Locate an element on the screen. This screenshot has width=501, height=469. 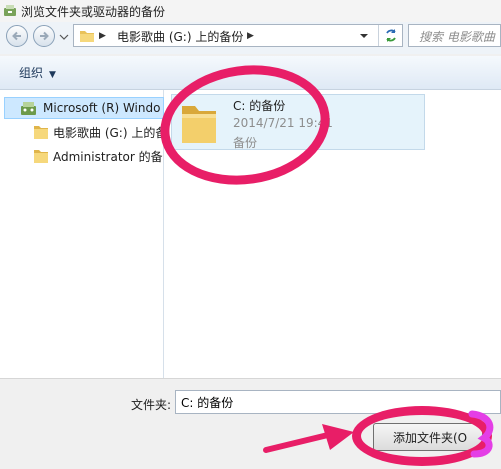
breadcrumb-current: 电影歌曲 (G:) 上的备份 is located at coordinates (180, 36).